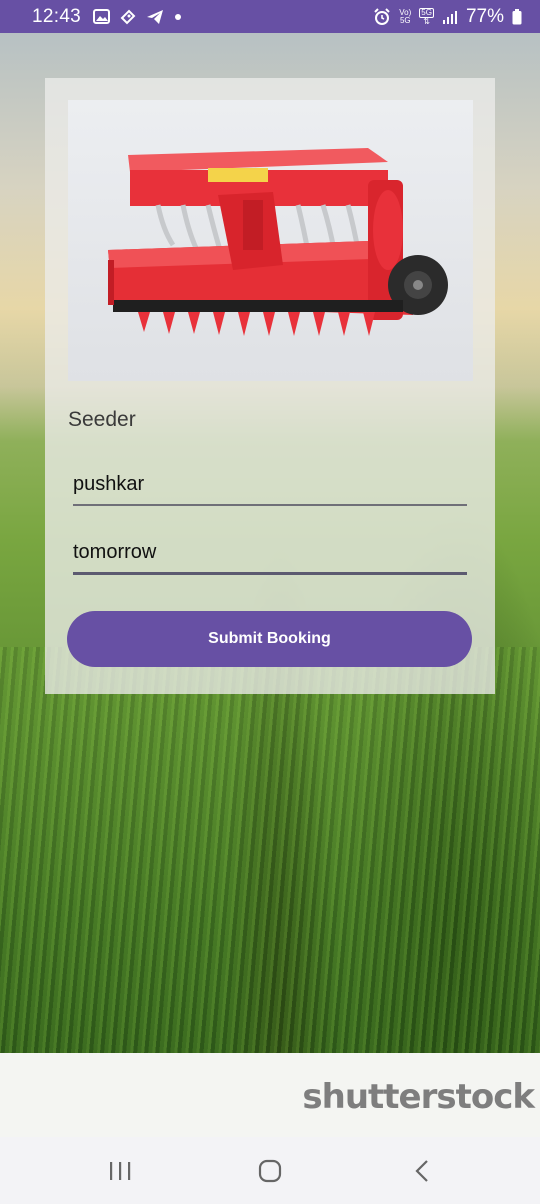  I want to click on recent-apps-icon, so click(120, 1171).